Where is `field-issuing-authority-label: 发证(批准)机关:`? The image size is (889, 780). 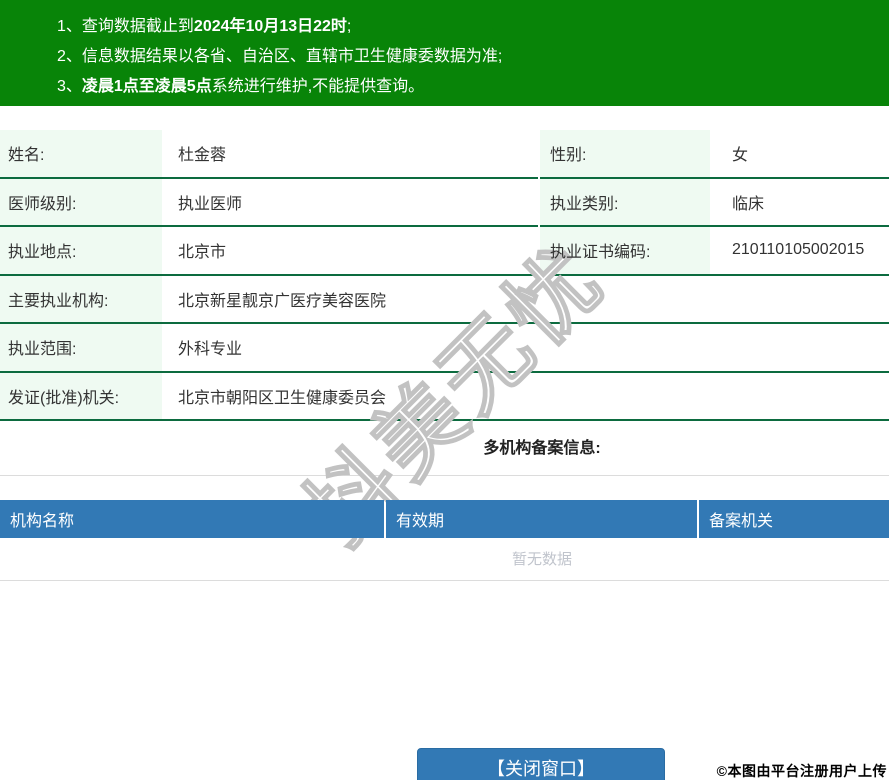 field-issuing-authority-label: 发证(批准)机关: is located at coordinates (81, 395).